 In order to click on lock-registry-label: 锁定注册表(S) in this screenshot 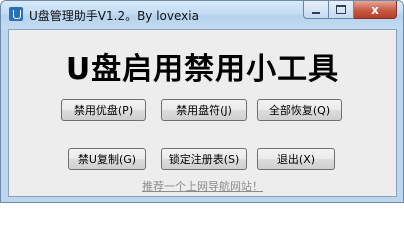, I will do `click(204, 159)`.